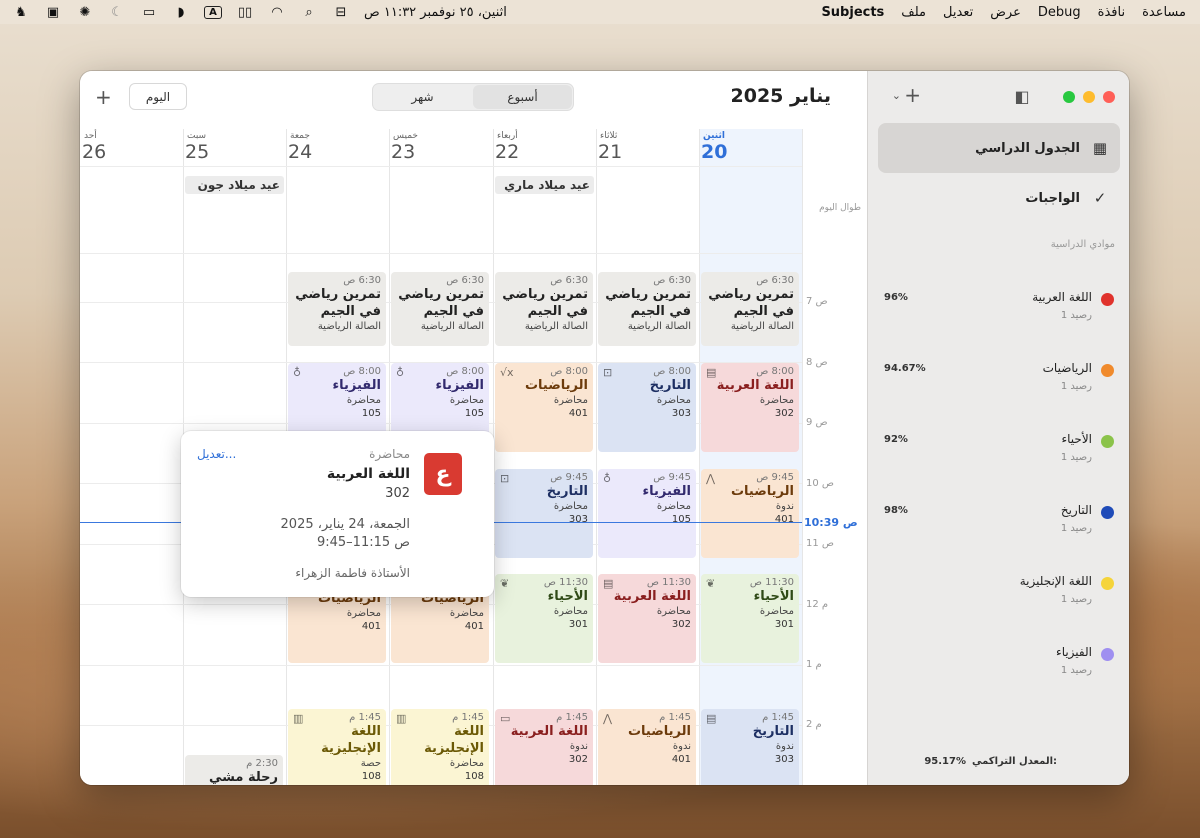 The width and height of the screenshot is (1200, 838). What do you see at coordinates (422, 97) in the screenshot?
I see `tab-month: شهر` at bounding box center [422, 97].